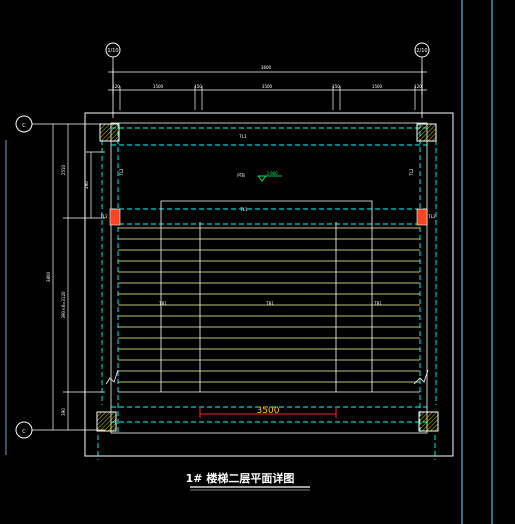  Describe the element at coordinates (477, 262) in the screenshot. I see `drawing-frame` at that location.